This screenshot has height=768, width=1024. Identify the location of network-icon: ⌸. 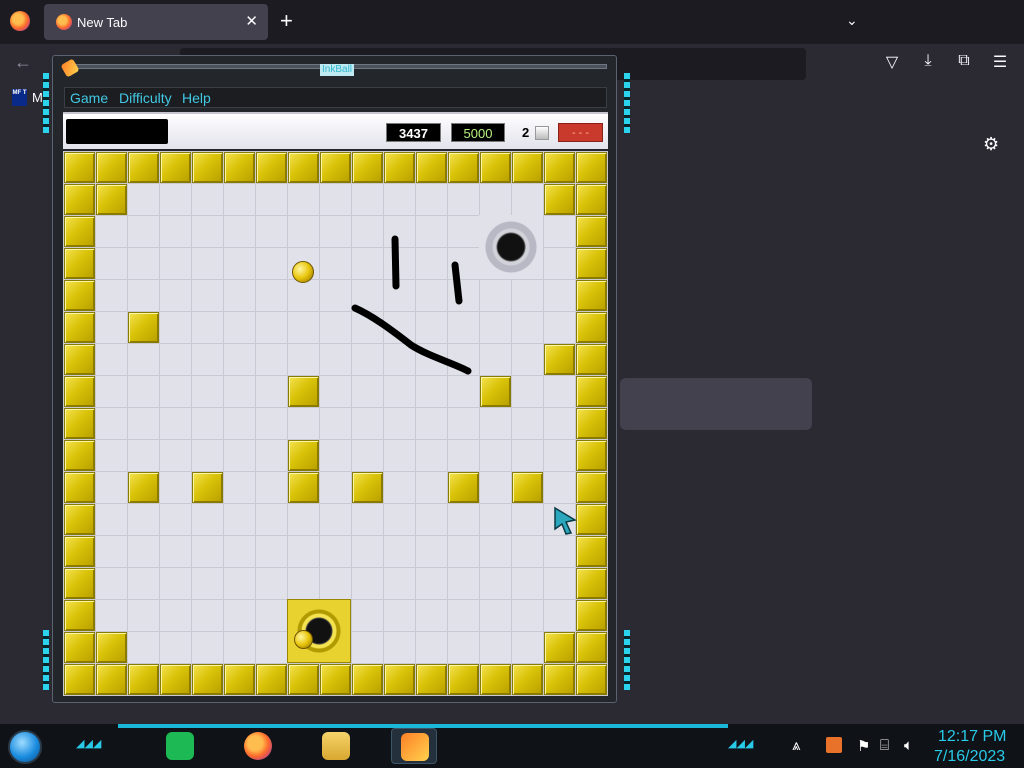
(884, 745).